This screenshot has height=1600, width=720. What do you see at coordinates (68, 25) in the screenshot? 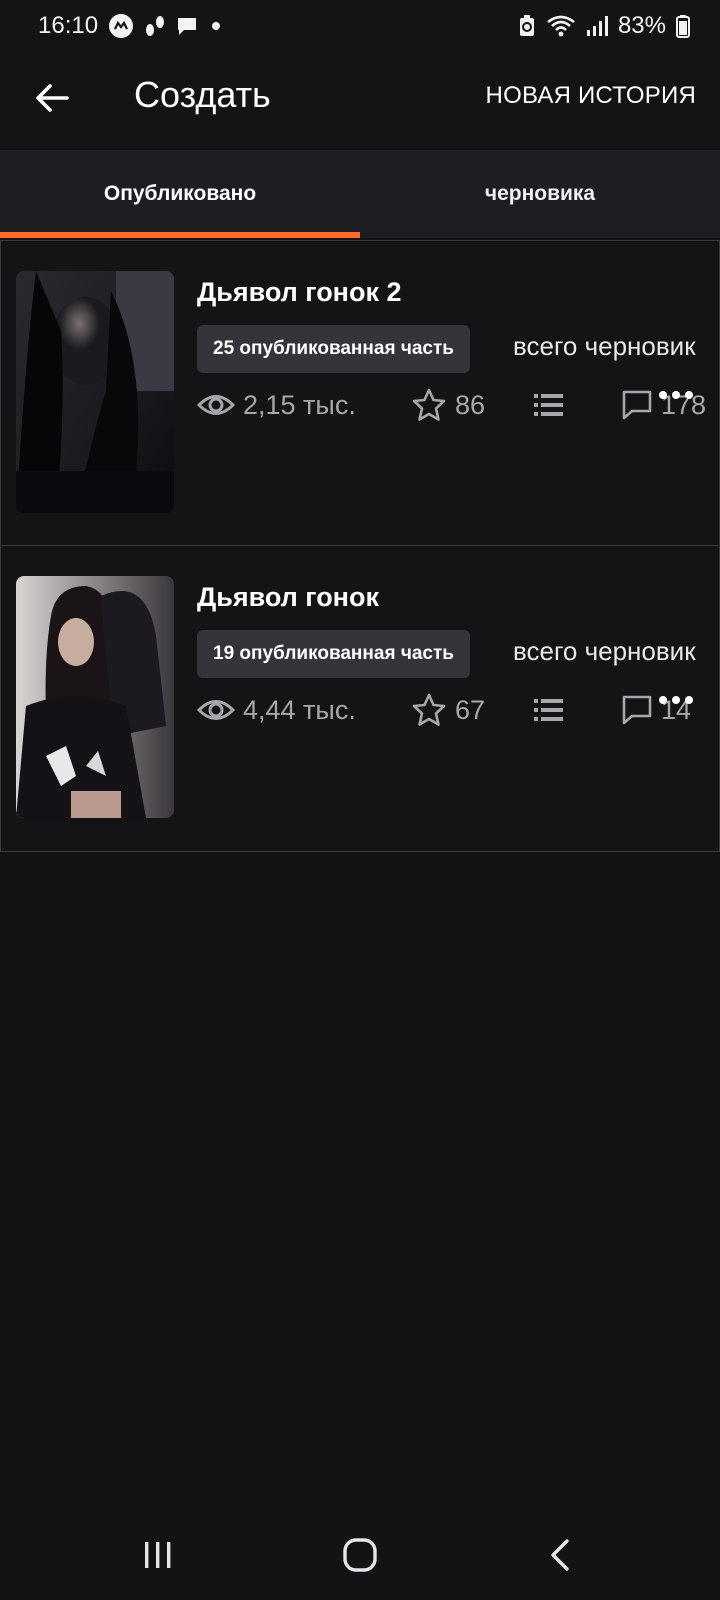
I see `status-time: 16:10` at bounding box center [68, 25].